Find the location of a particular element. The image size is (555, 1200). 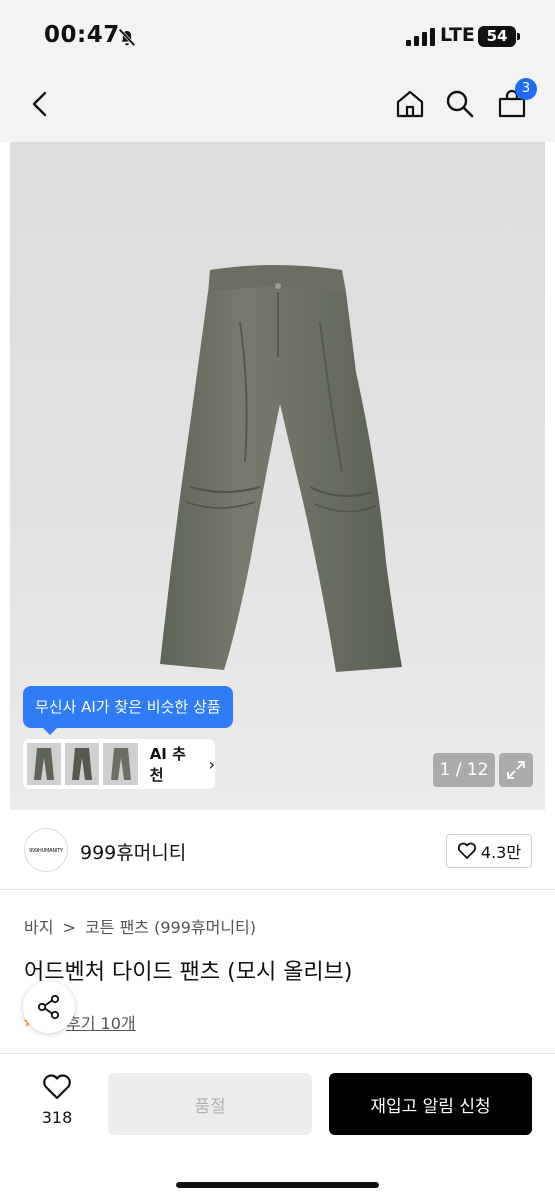

bottom-action-bar: 318 품절 재입고 알림 신청 is located at coordinates (277, 1126).